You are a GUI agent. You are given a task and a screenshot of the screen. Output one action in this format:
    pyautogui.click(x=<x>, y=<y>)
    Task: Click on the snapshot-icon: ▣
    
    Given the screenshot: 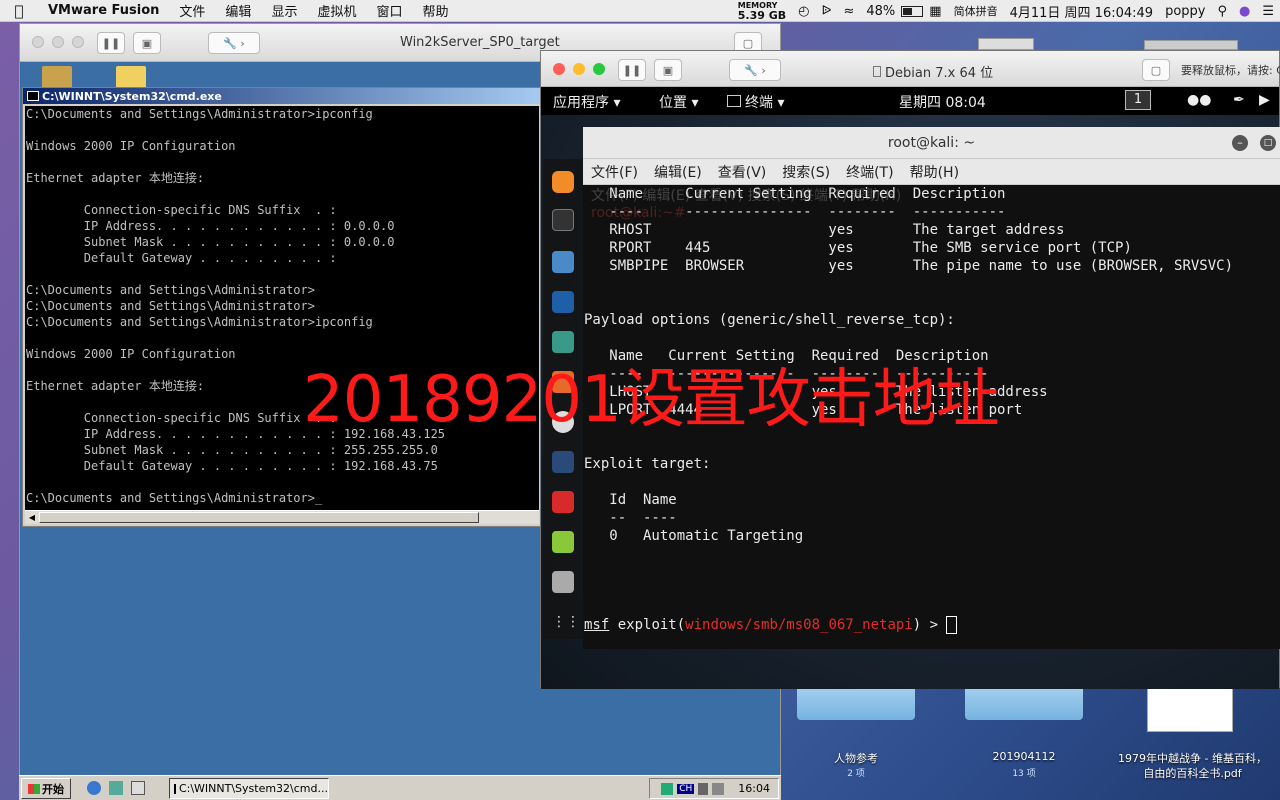 What is the action you would take?
    pyautogui.click(x=147, y=43)
    